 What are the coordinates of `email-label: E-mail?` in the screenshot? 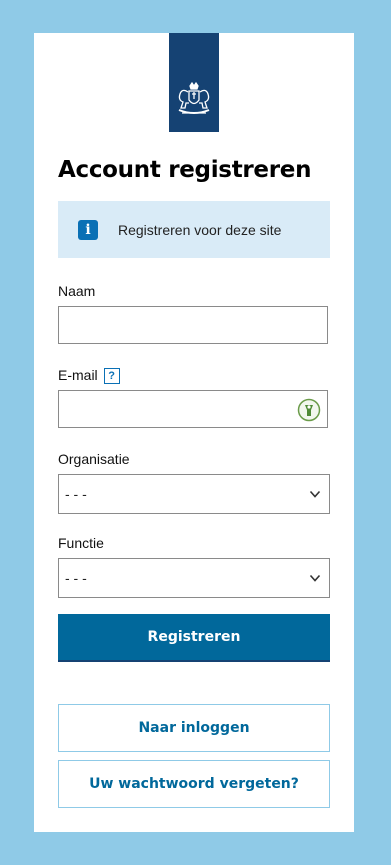 It's located at (89, 375).